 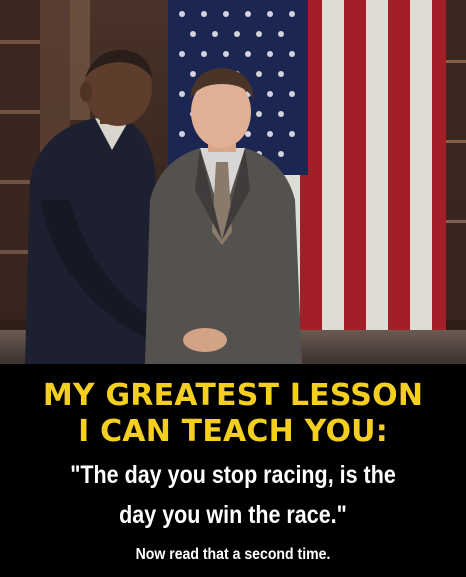 What do you see at coordinates (233, 515) in the screenshot?
I see `quote-line-2: day you win the race."` at bounding box center [233, 515].